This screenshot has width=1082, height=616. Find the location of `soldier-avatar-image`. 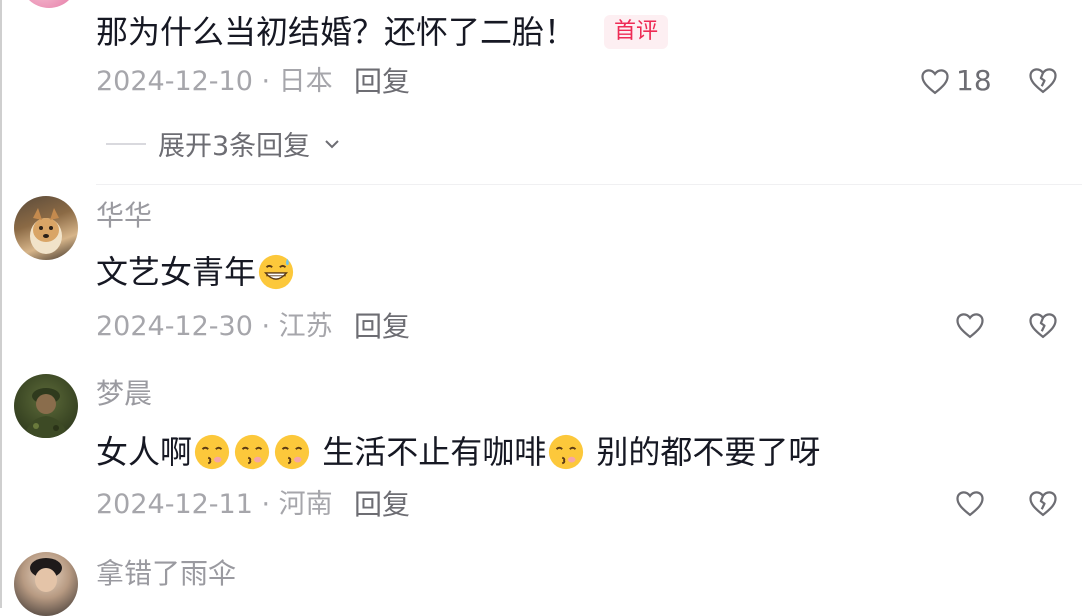

soldier-avatar-image is located at coordinates (46, 413).